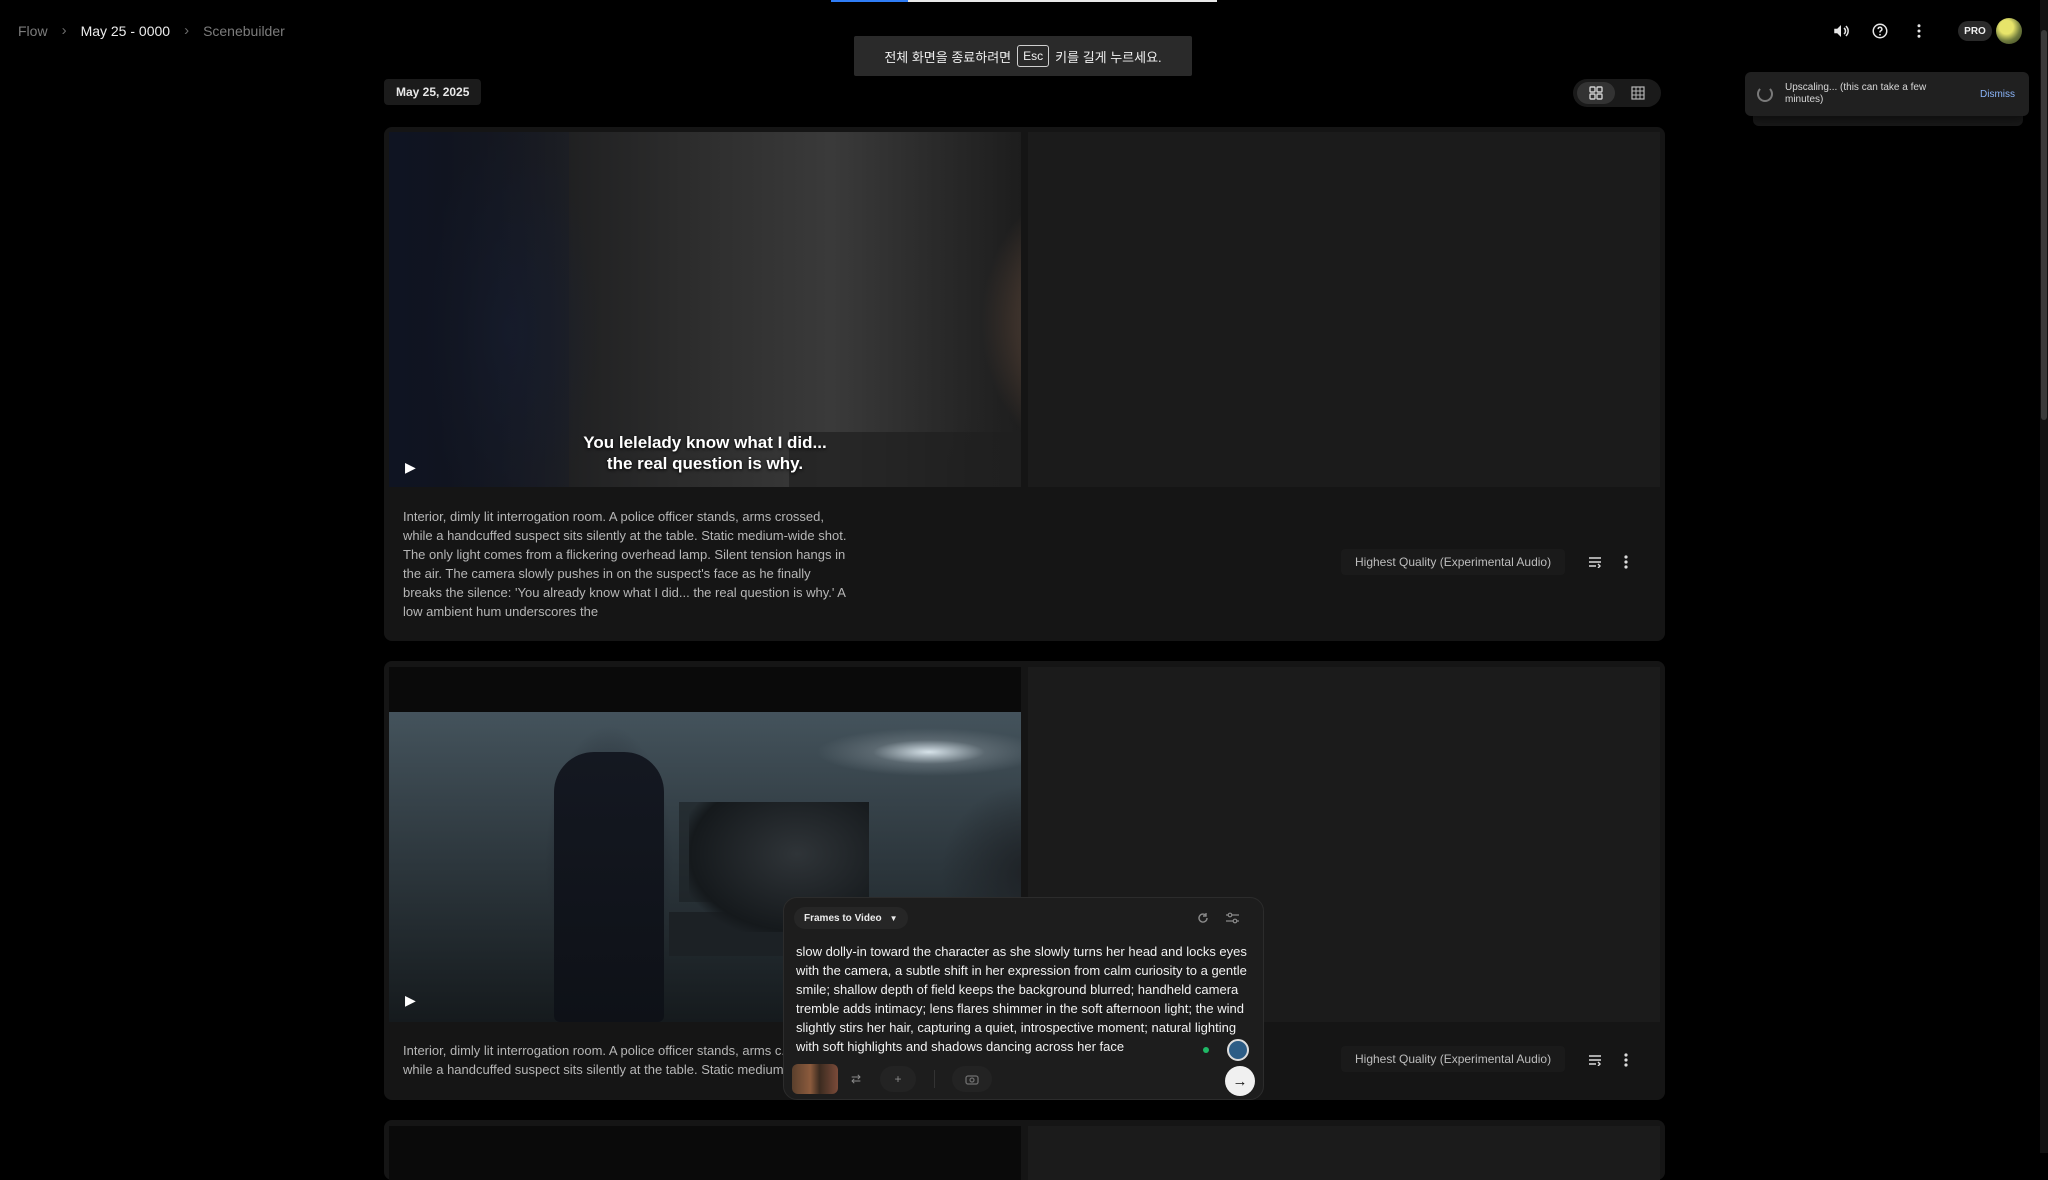  What do you see at coordinates (1617, 93) in the screenshot?
I see `view-toggle` at bounding box center [1617, 93].